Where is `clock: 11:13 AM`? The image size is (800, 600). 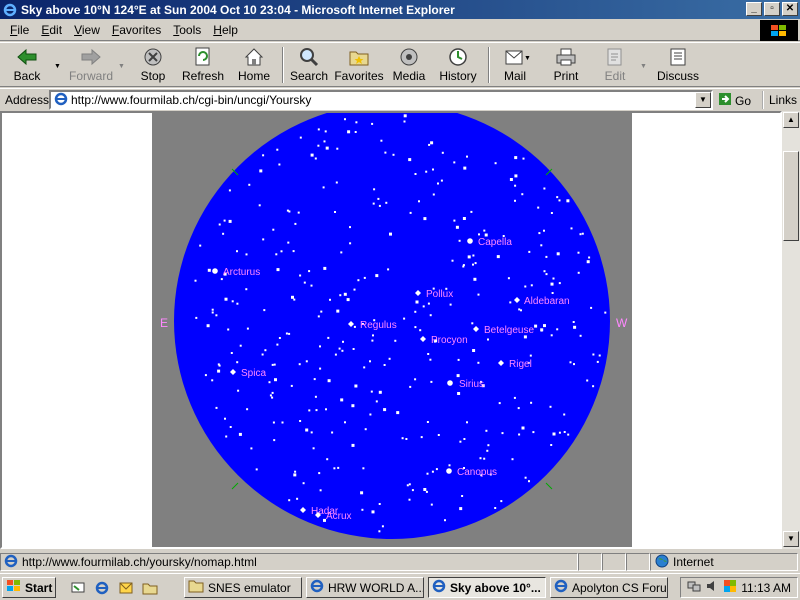
clock: 11:13 AM is located at coordinates (766, 588).